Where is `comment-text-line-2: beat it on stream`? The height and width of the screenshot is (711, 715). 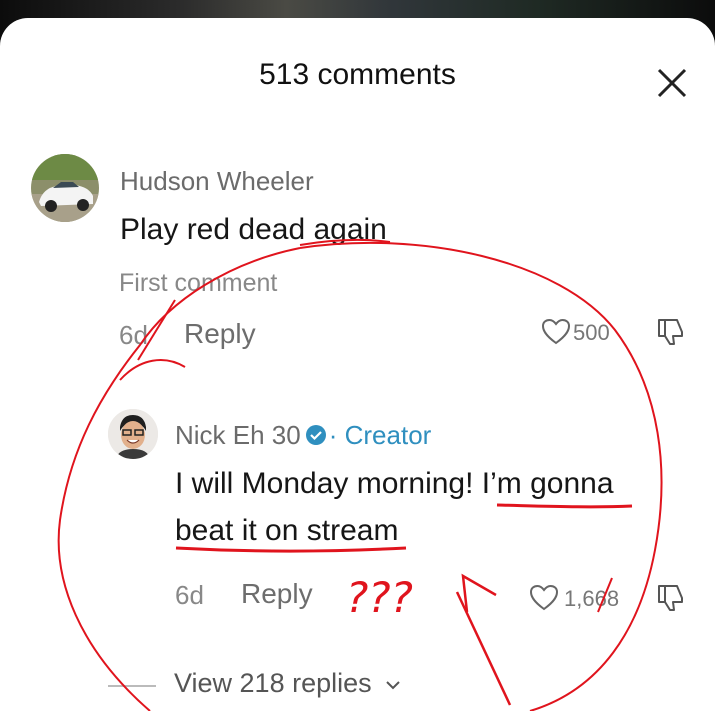
comment-text-line-2: beat it on stream is located at coordinates (287, 530).